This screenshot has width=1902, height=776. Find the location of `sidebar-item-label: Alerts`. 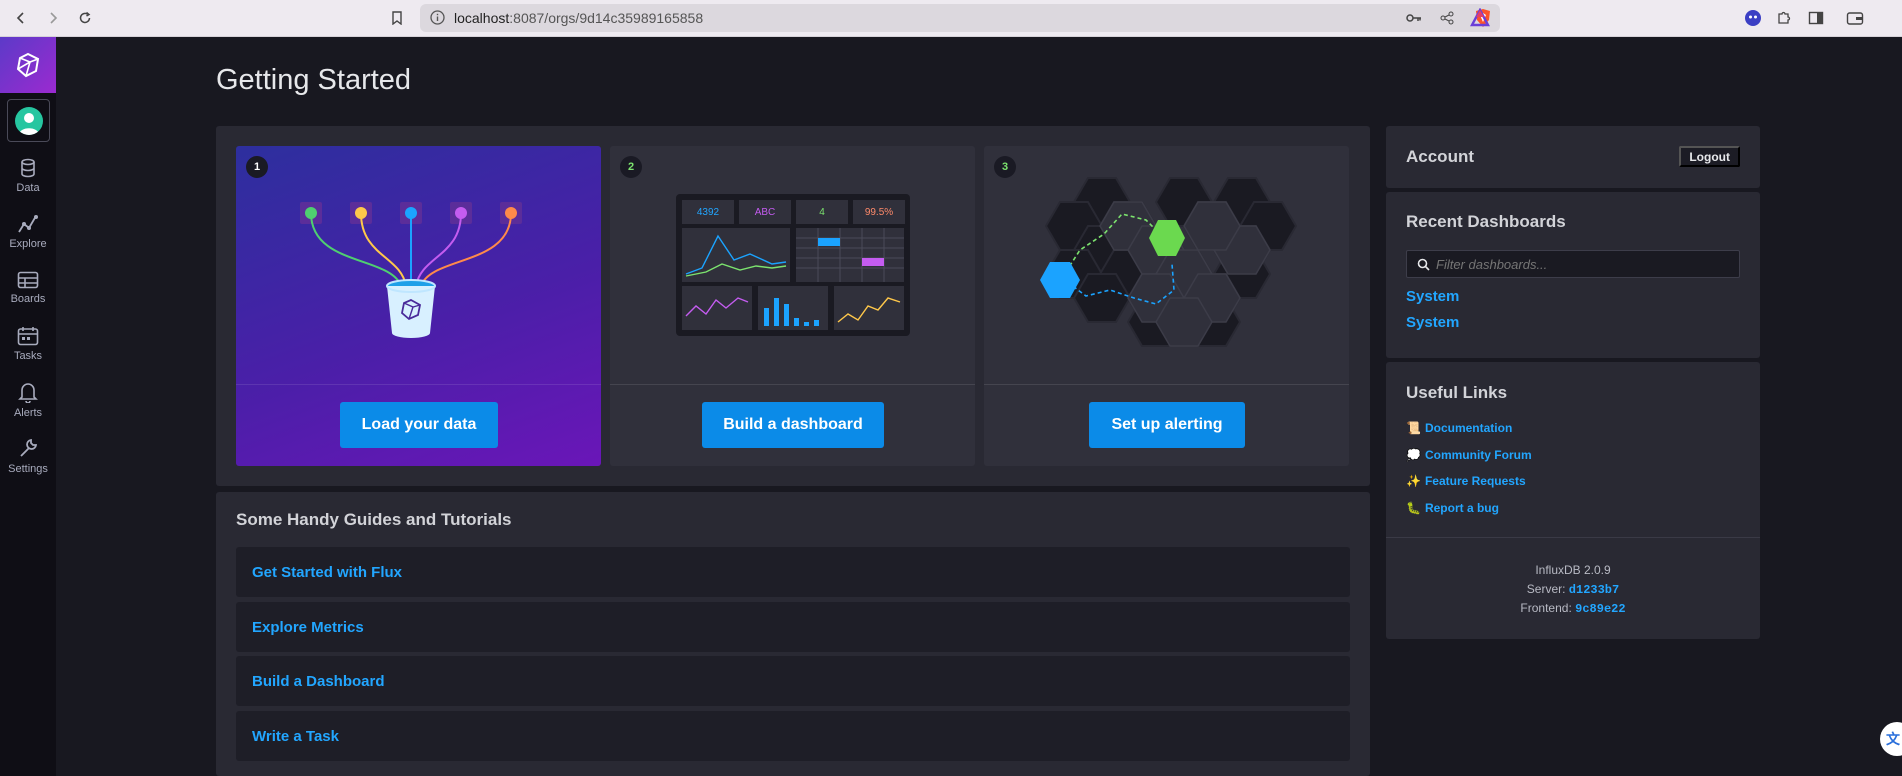

sidebar-item-label: Alerts is located at coordinates (28, 413).